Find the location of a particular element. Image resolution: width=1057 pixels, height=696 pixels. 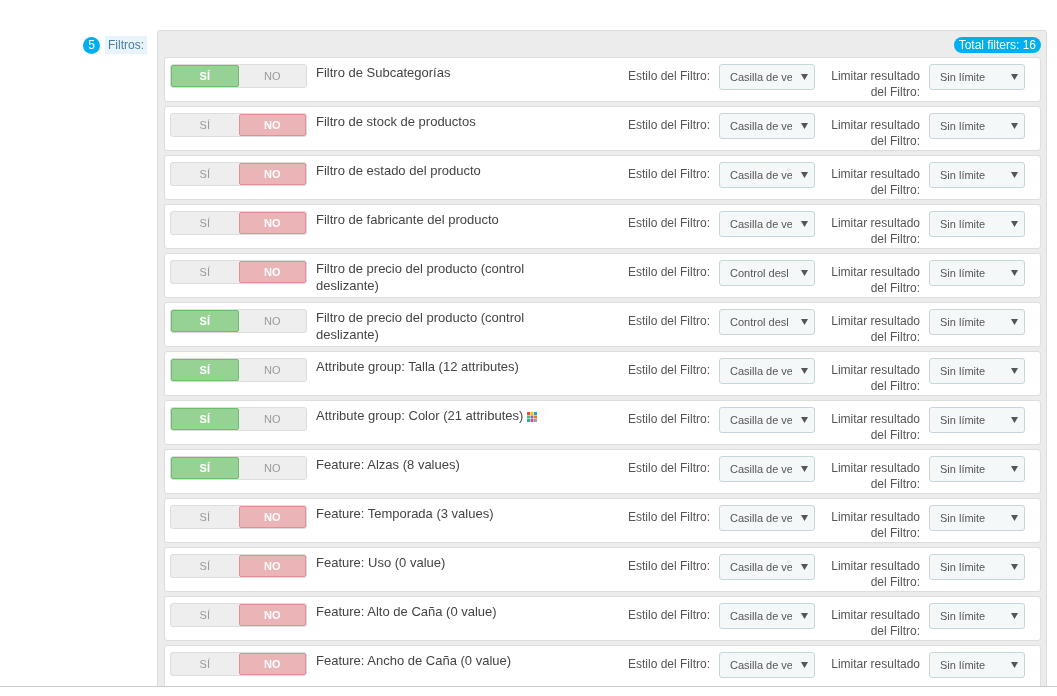

filter-name: Filtro de stock de productos is located at coordinates (396, 121).